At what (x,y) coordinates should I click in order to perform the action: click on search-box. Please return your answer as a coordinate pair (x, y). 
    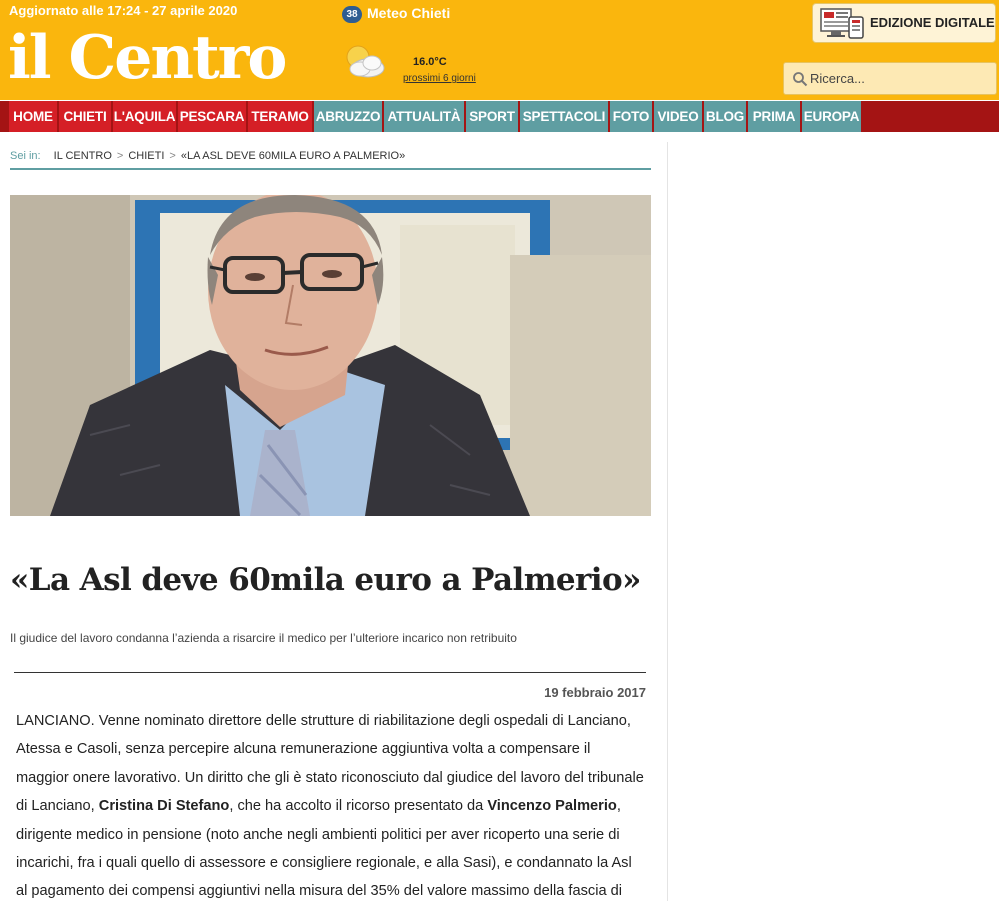
    Looking at the image, I should click on (890, 78).